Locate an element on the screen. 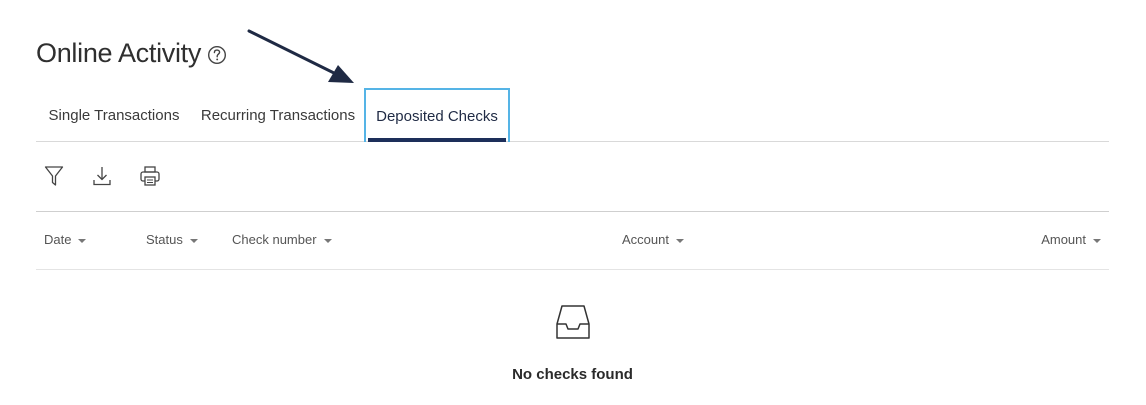 The image size is (1146, 405). tab-deposited-checks: Deposited Checks is located at coordinates (437, 115).